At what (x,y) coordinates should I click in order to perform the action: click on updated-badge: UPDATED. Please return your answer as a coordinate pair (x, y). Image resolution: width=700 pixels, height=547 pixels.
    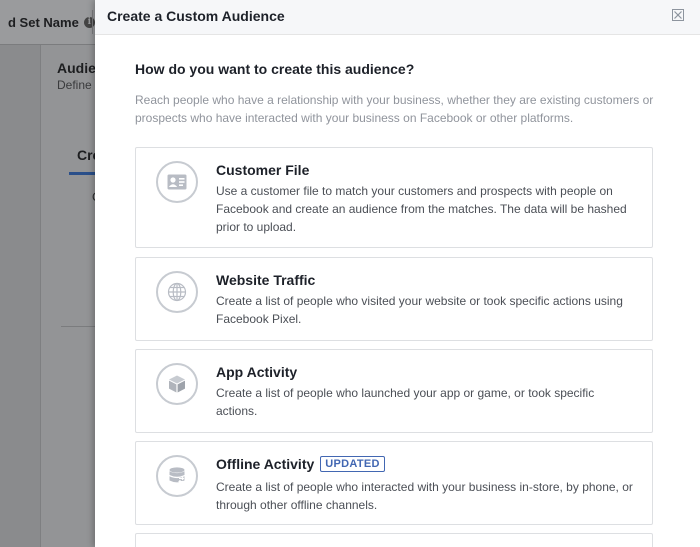
    Looking at the image, I should click on (352, 464).